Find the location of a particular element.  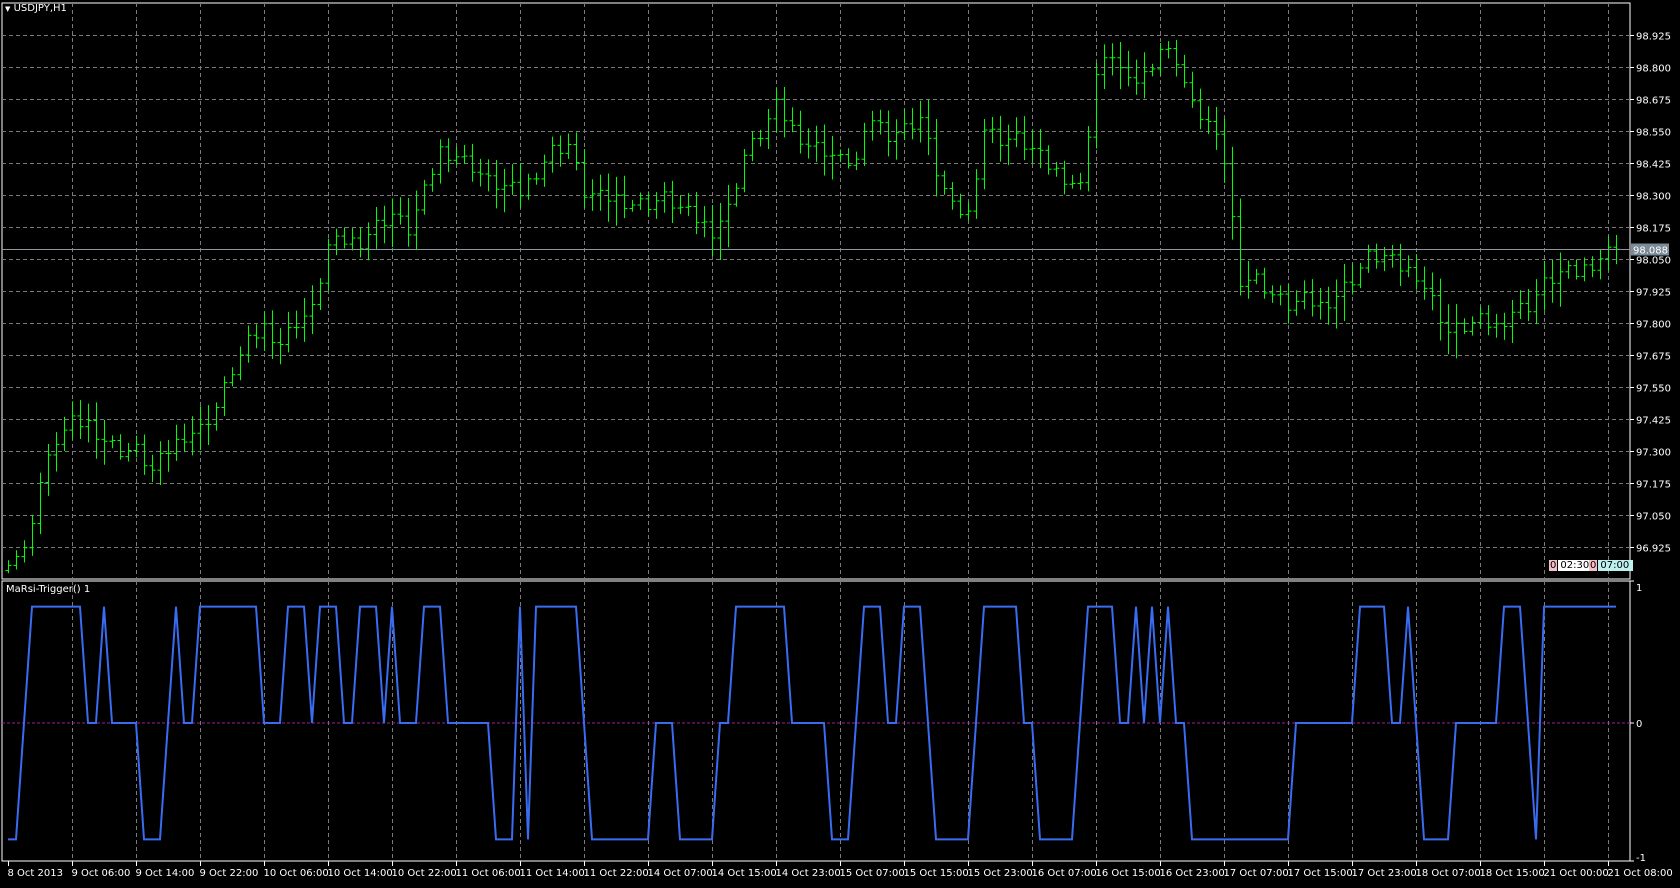

time-tick-label: 15 Oct 15:00 is located at coordinates (936, 873).